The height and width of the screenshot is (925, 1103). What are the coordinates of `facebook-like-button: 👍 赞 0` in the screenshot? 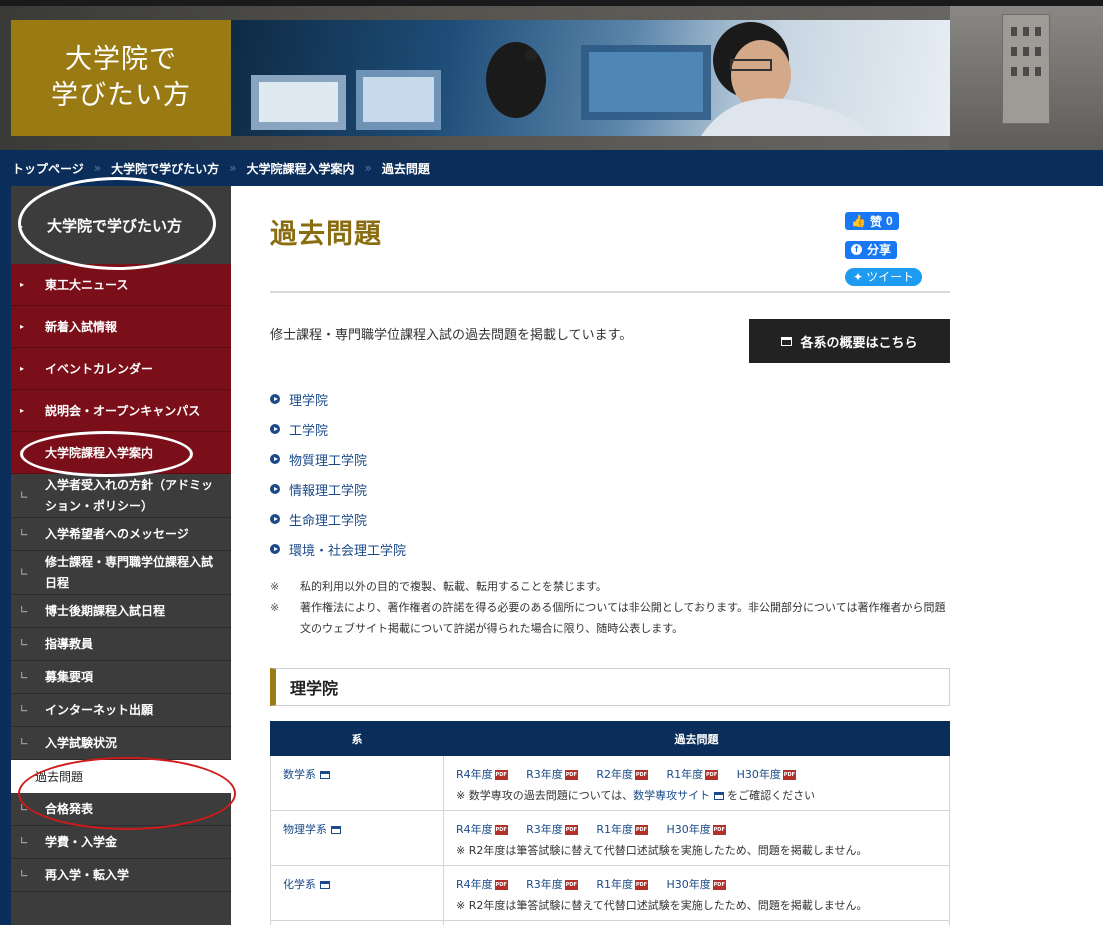 It's located at (872, 221).